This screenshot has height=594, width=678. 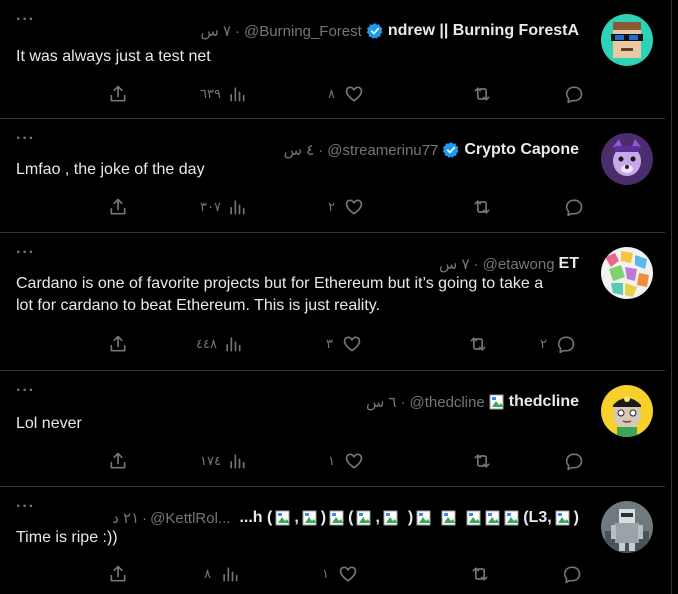 What do you see at coordinates (446, 402) in the screenshot?
I see `user-handle: @thedcline` at bounding box center [446, 402].